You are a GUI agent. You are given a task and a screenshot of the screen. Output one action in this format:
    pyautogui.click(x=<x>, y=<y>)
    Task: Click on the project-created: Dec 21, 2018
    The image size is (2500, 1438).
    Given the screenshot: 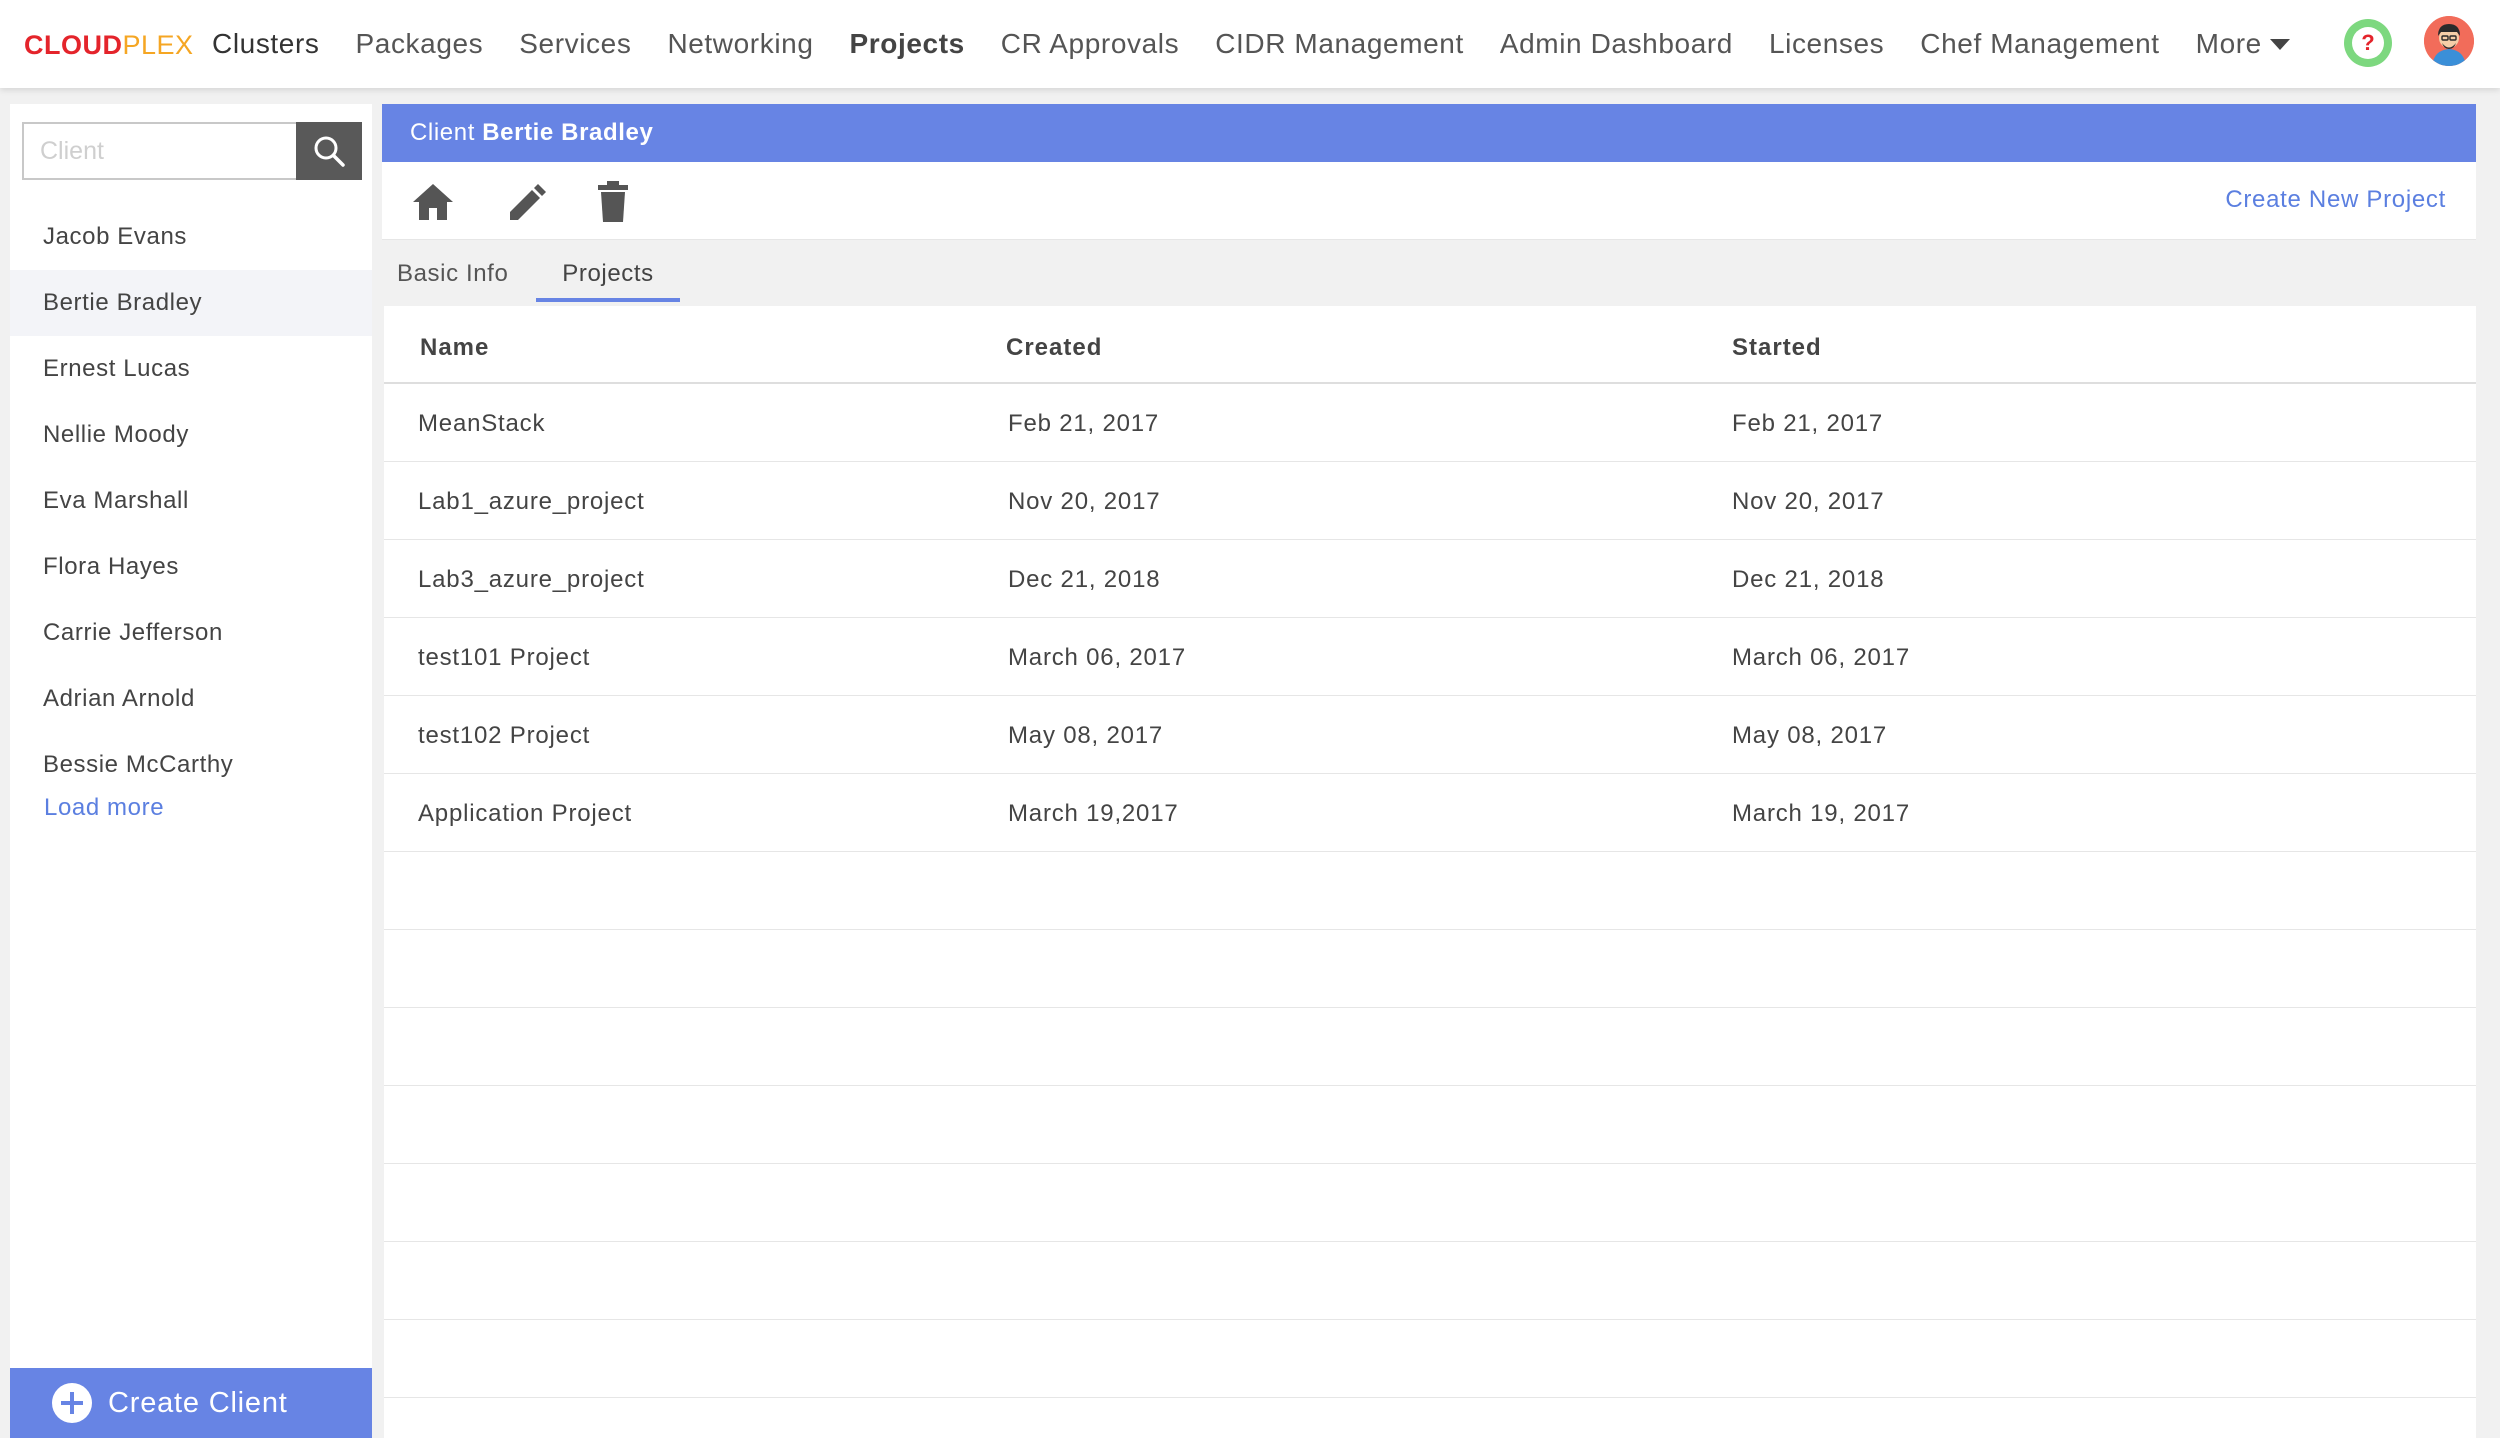 What is the action you would take?
    pyautogui.click(x=1084, y=579)
    